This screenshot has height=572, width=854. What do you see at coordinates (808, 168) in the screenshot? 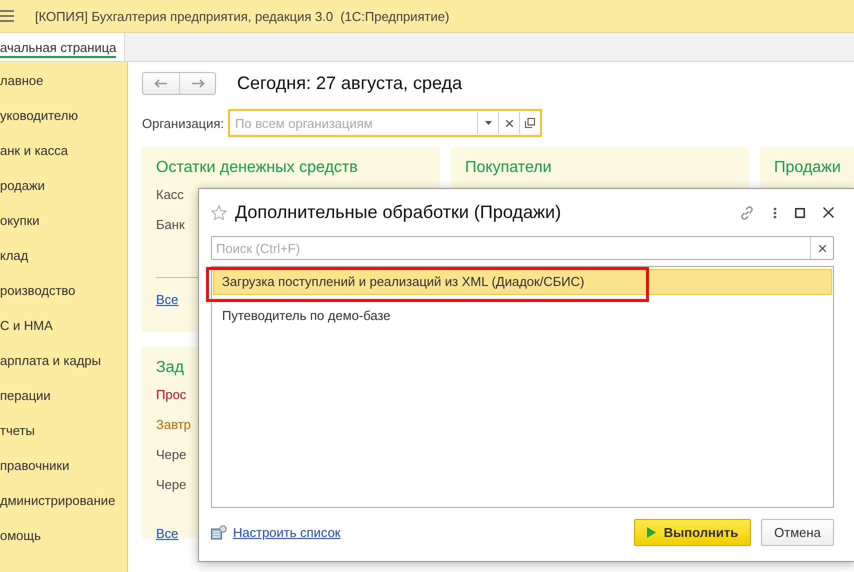
I see `panel-title: Продажи` at bounding box center [808, 168].